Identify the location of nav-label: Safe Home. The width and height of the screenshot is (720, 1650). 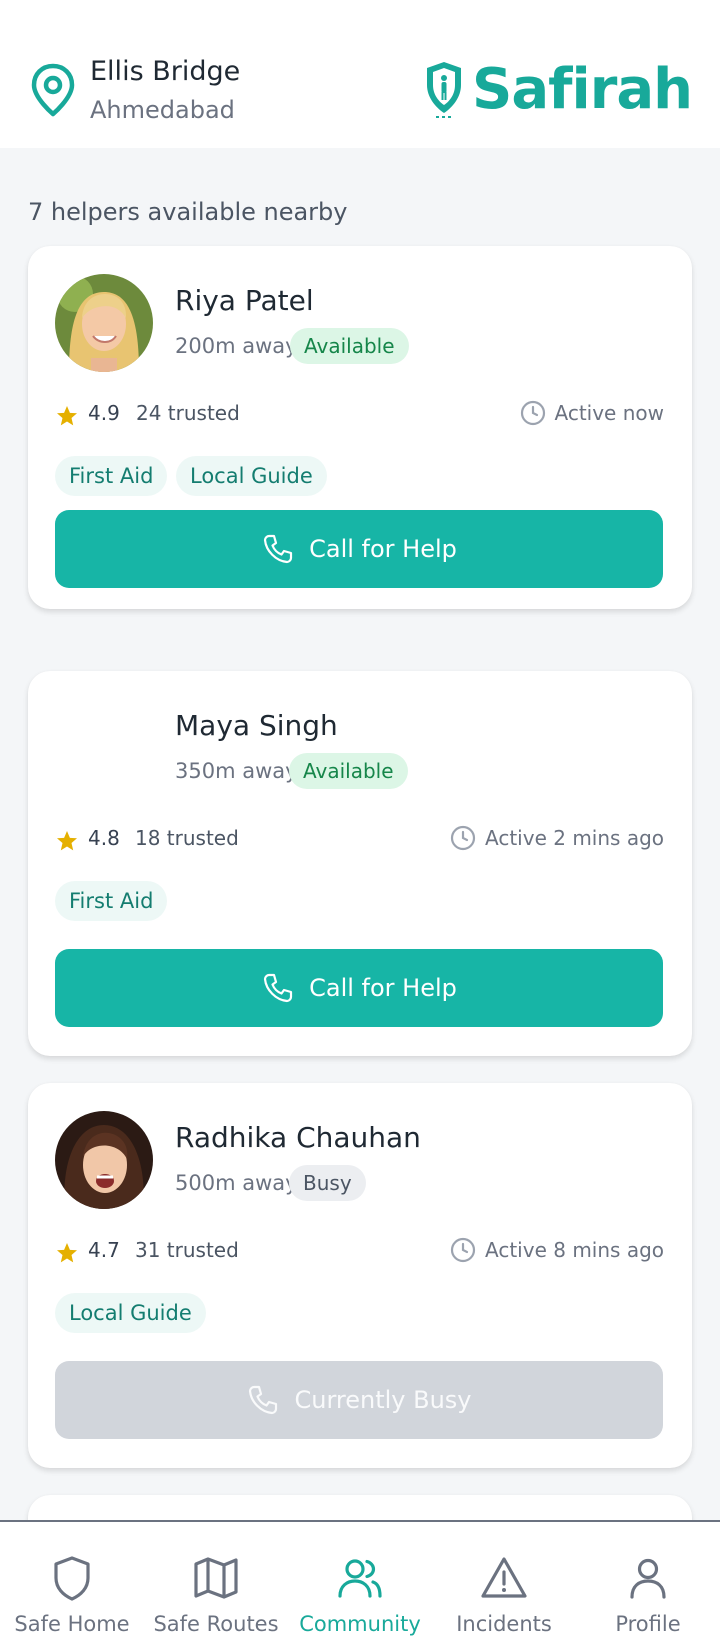
(72, 1624).